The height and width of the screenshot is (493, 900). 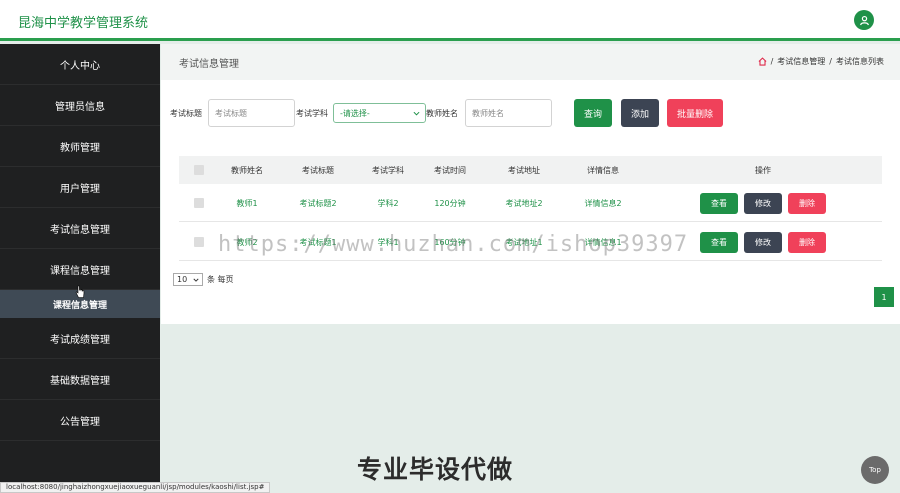 I want to click on column-header-actions: 操作, so click(x=763, y=170).